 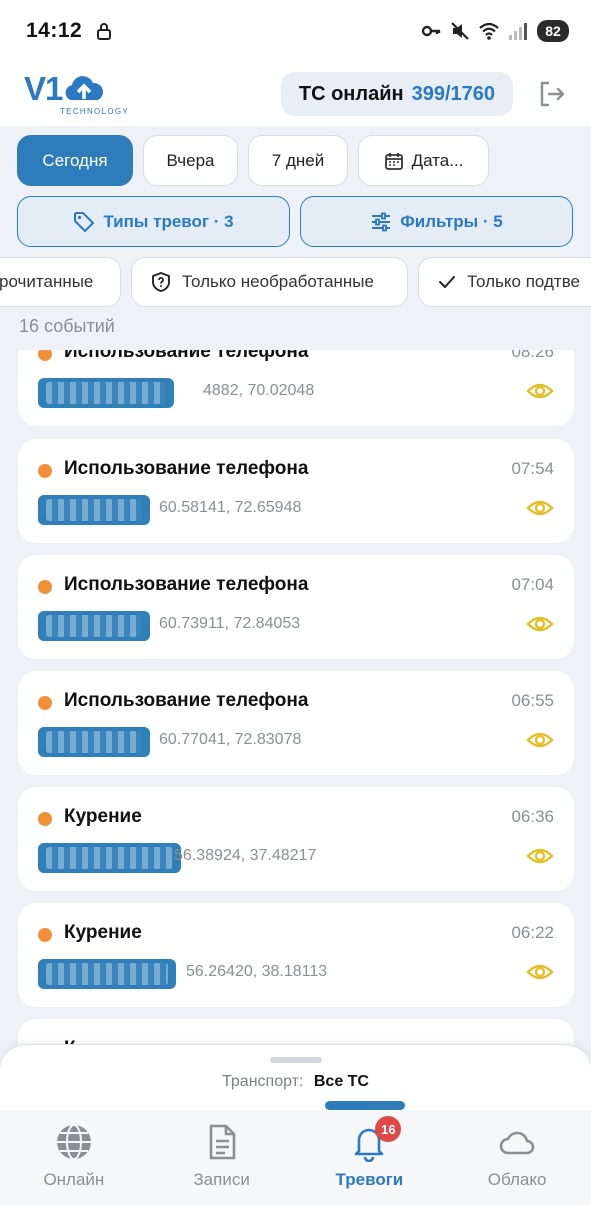 What do you see at coordinates (553, 31) in the screenshot?
I see `battery-indicator: 82` at bounding box center [553, 31].